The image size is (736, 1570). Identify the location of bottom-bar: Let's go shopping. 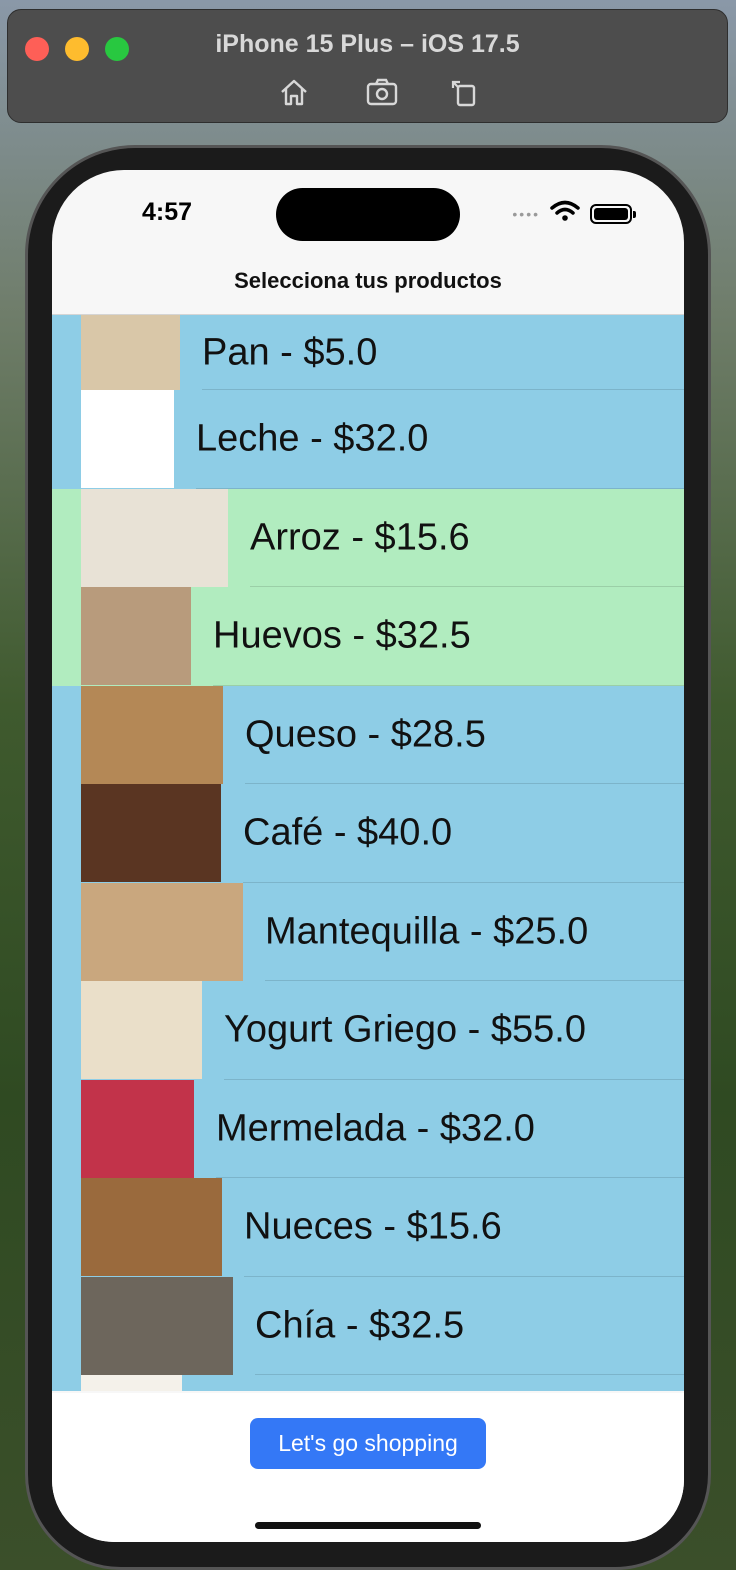
(368, 1467).